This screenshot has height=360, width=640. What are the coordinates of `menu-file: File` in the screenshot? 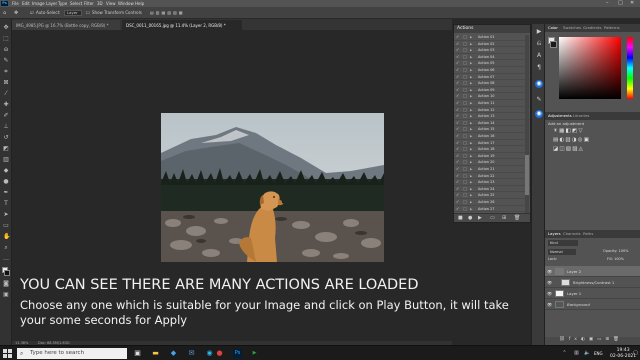 It's located at (15, 3).